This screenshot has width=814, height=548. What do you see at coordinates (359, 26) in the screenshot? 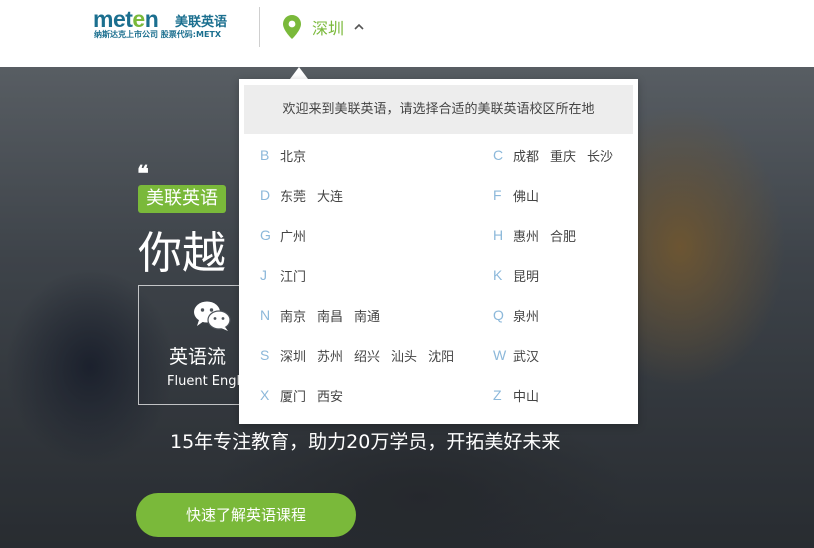
I see `chevron-up-icon` at bounding box center [359, 26].